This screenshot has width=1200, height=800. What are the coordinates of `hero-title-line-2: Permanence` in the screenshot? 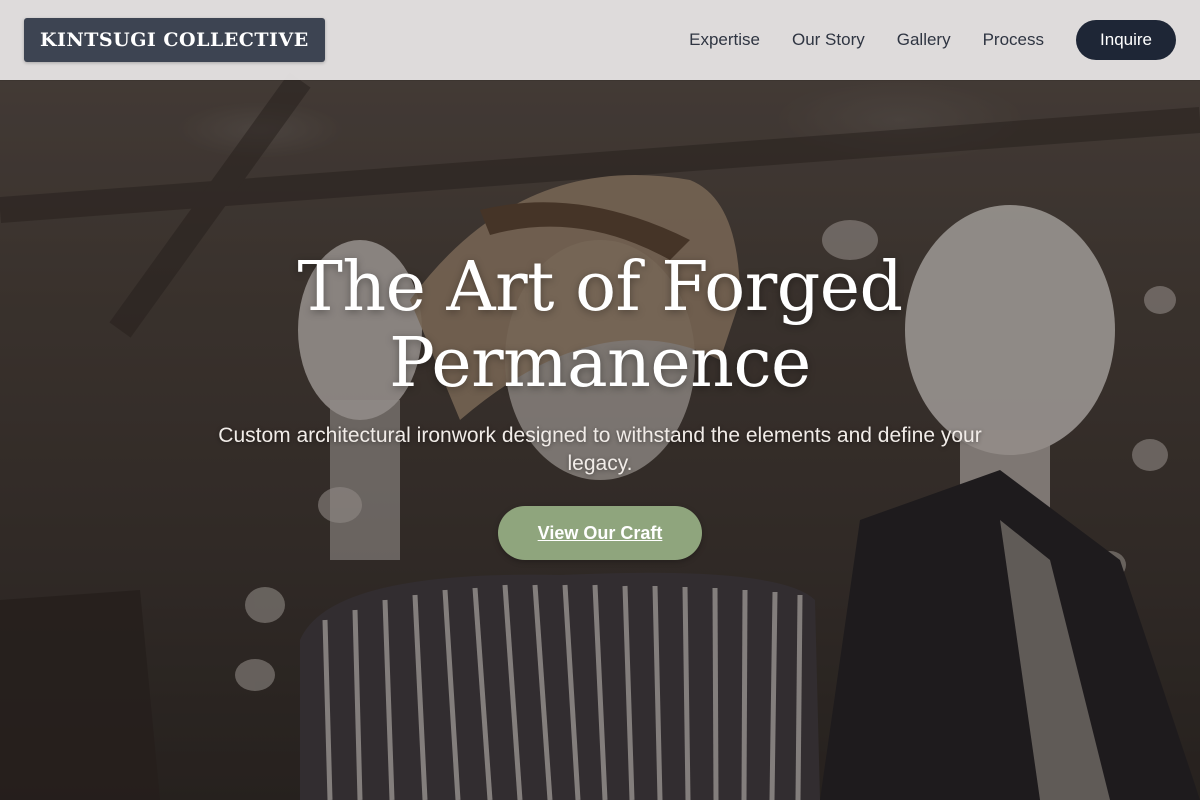 It's located at (600, 363).